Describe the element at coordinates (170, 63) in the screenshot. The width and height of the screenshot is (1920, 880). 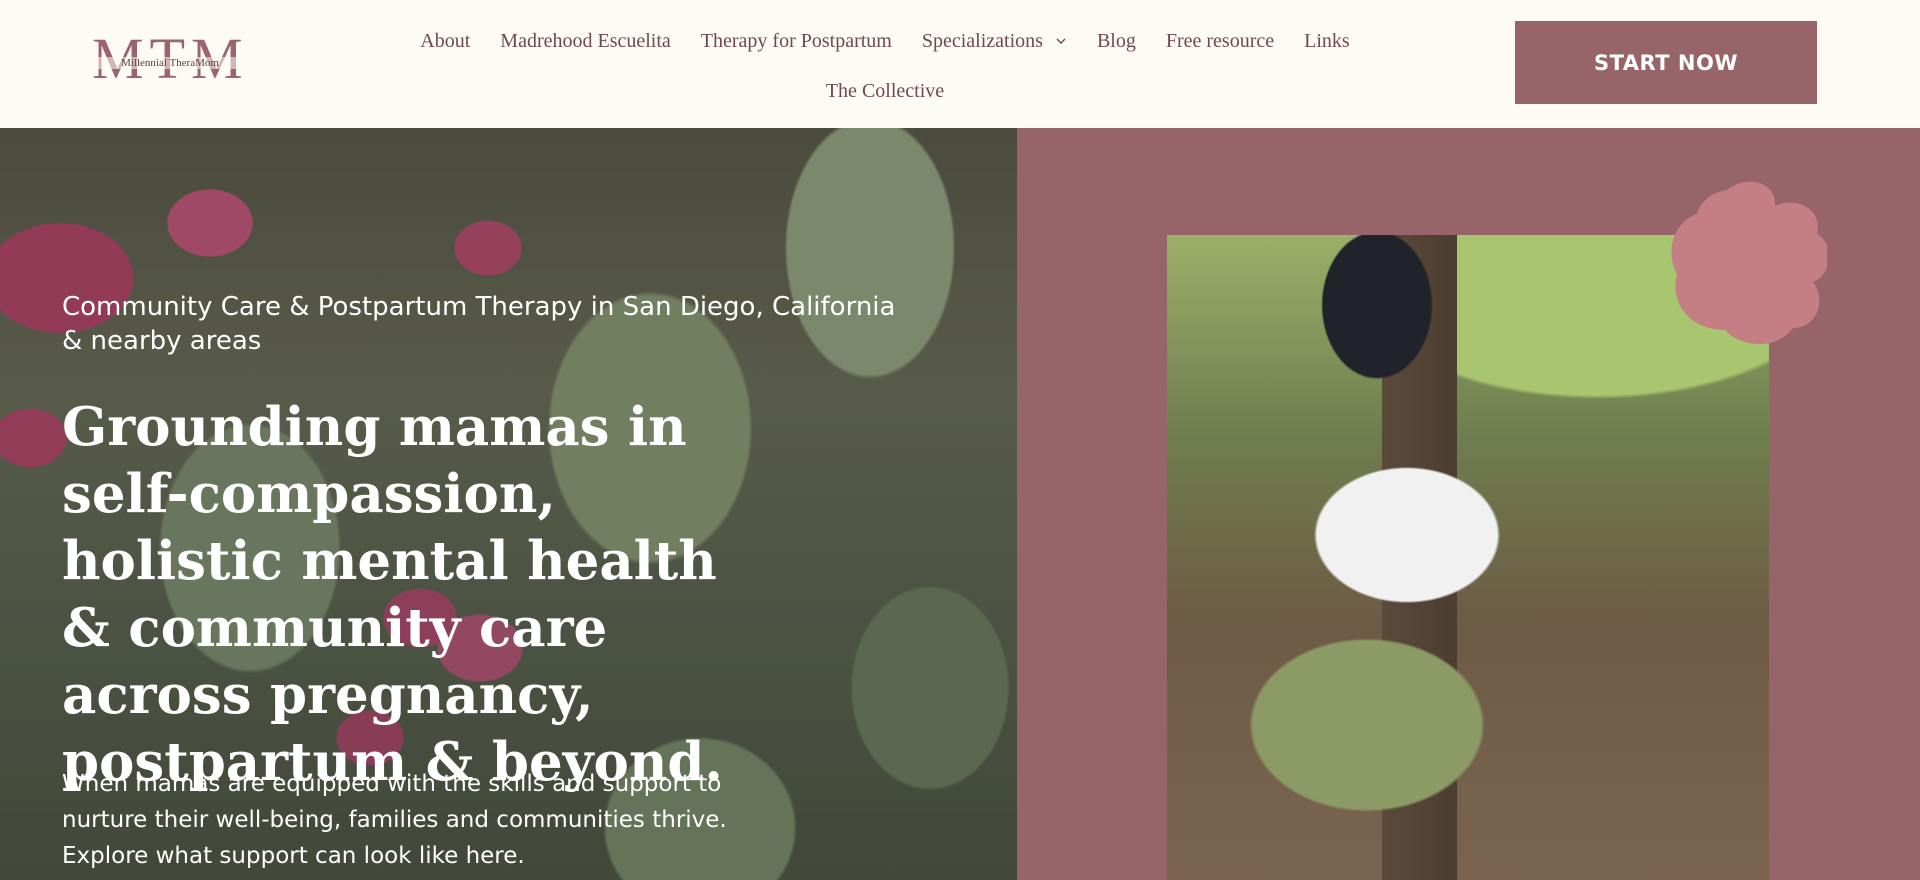
I see `logo-tagline: Millennial TheraMom` at that location.